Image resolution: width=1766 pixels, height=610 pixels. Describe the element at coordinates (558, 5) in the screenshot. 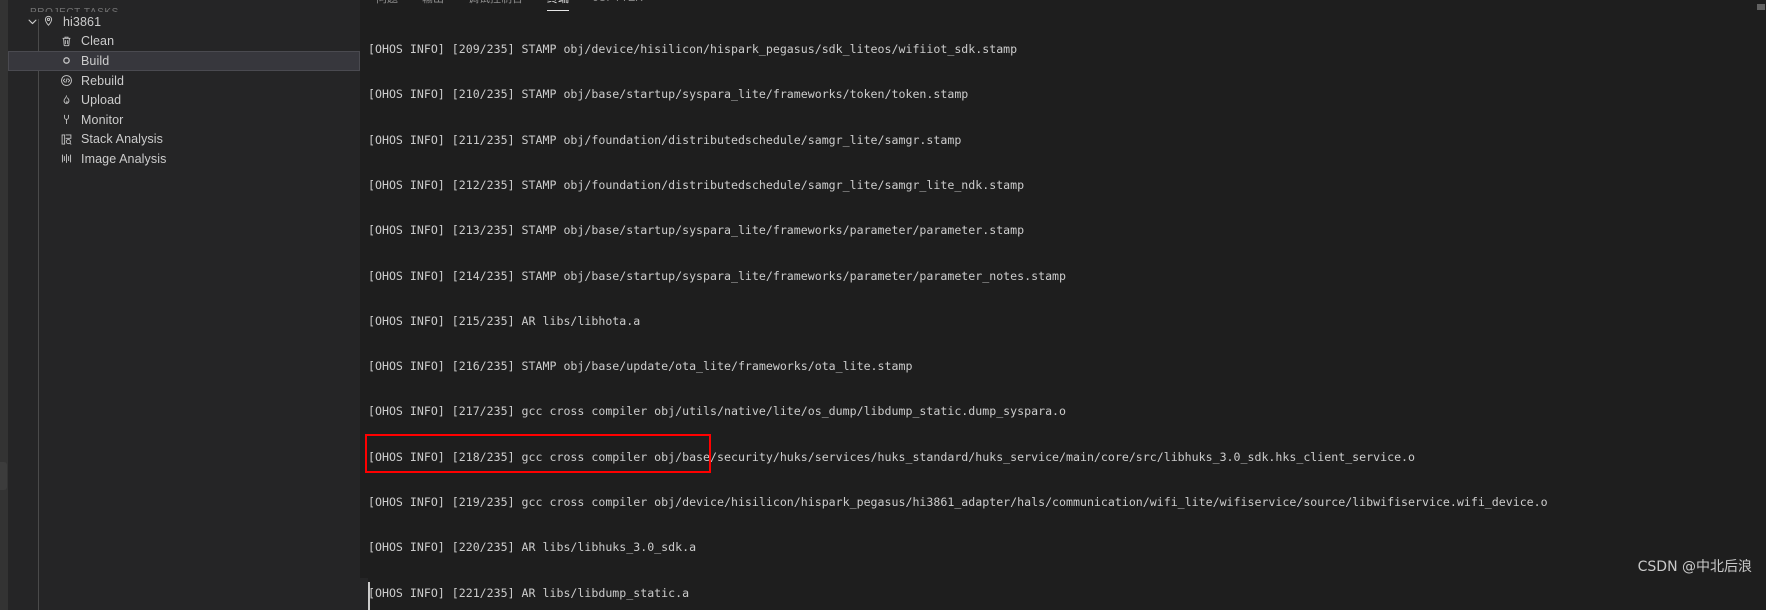

I see `tab-terminal: 终端` at that location.